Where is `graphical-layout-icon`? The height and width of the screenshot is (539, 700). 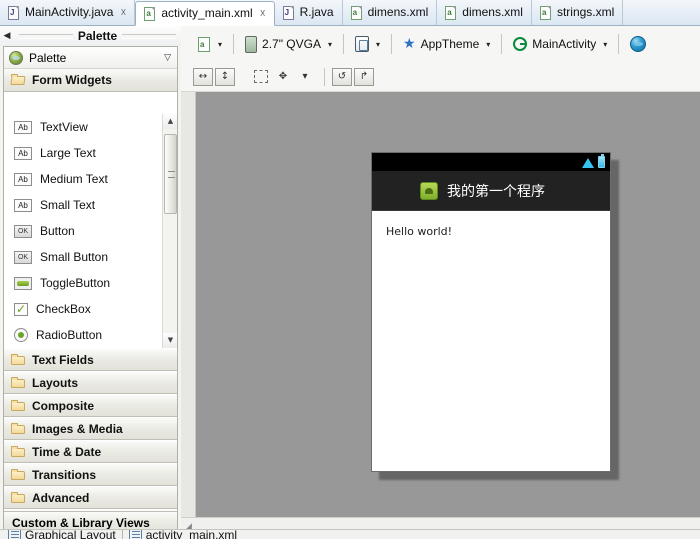
graphical-layout-icon is located at coordinates (14, 534).